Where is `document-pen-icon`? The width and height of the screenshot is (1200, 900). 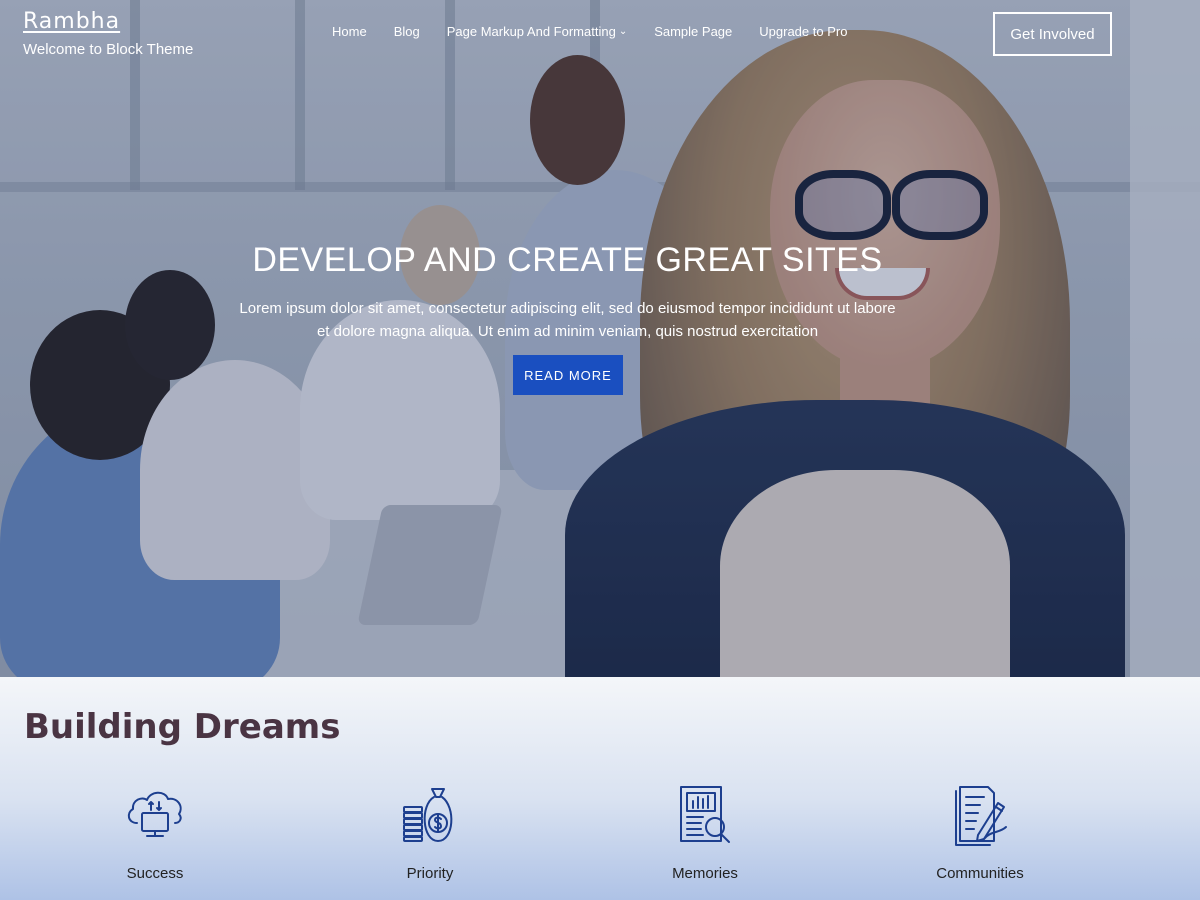
document-pen-icon is located at coordinates (981, 816).